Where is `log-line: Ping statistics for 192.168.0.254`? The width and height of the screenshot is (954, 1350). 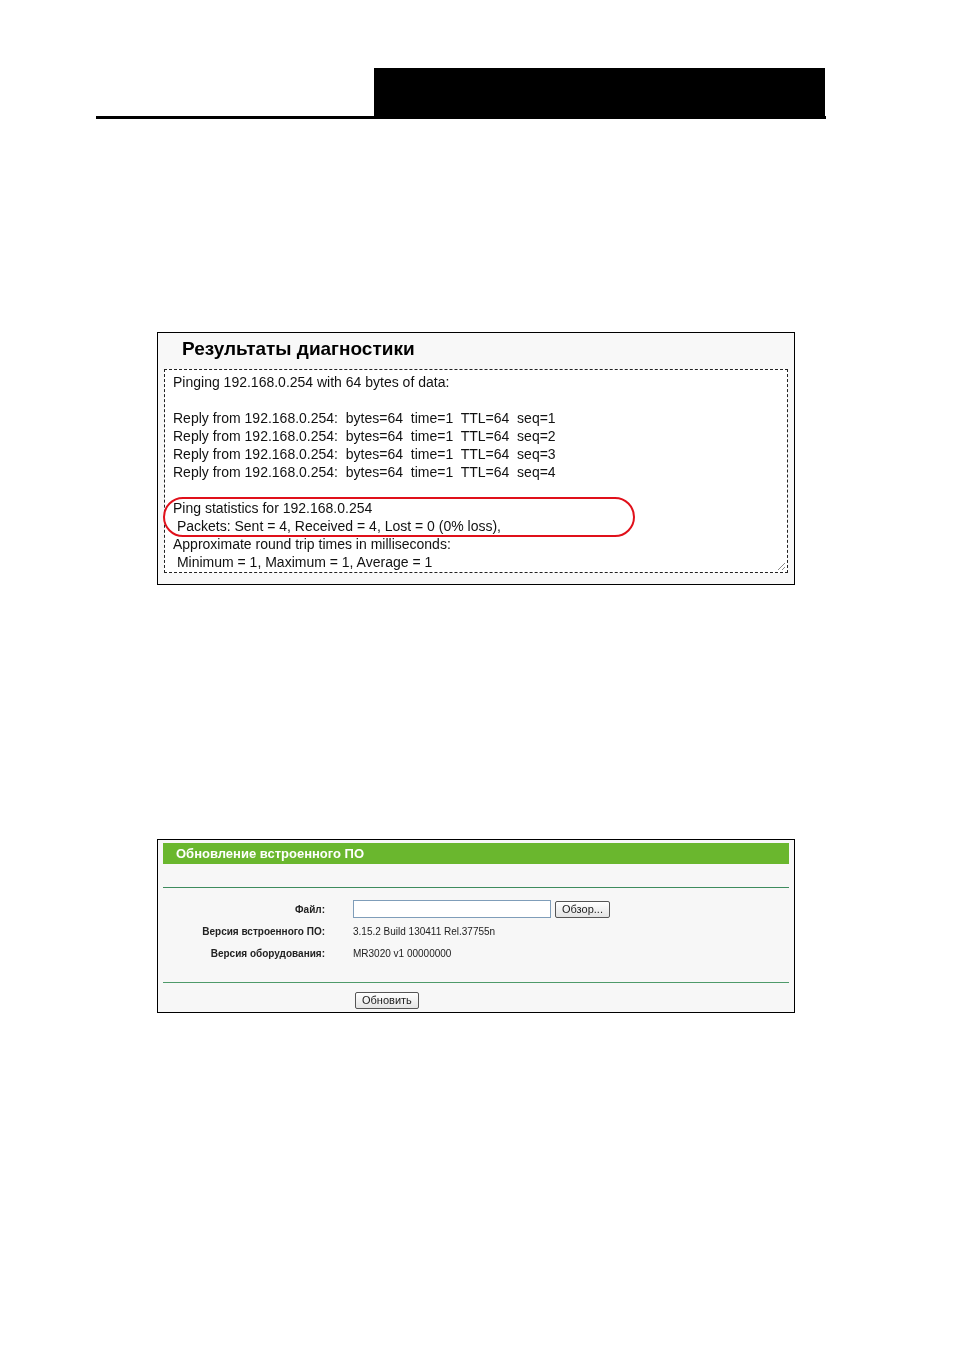 log-line: Ping statistics for 192.168.0.254 is located at coordinates (273, 508).